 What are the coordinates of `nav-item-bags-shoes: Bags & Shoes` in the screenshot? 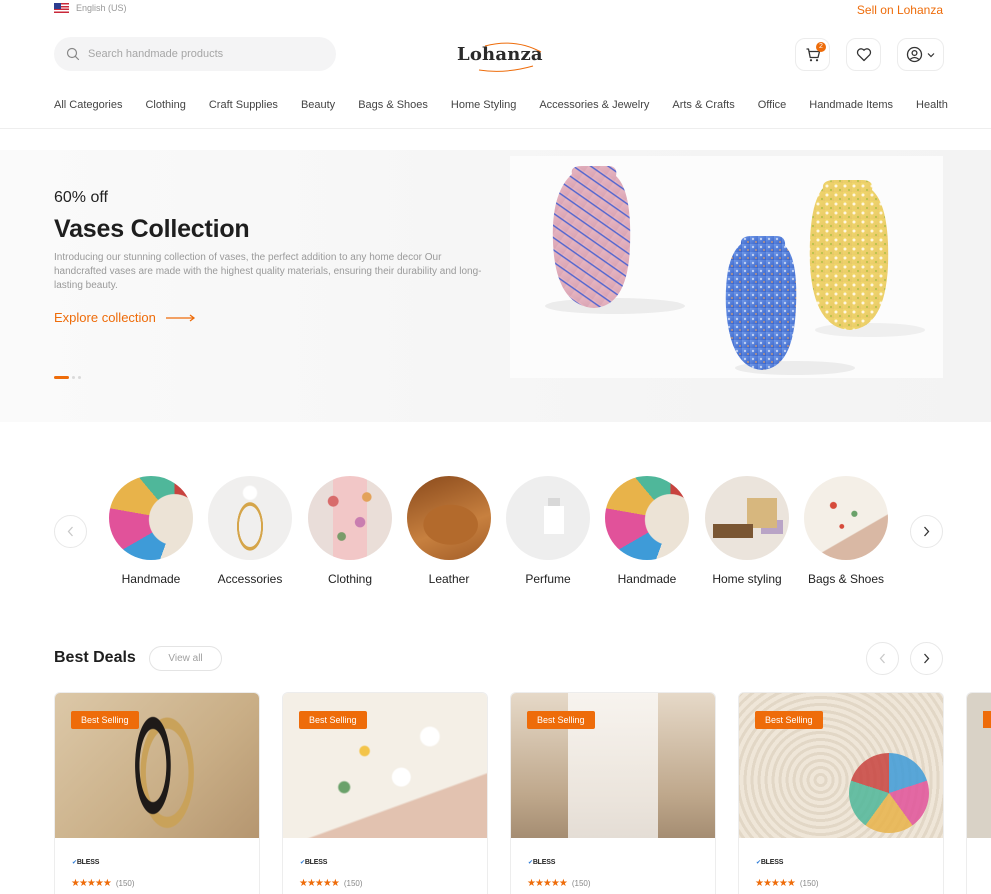 It's located at (393, 105).